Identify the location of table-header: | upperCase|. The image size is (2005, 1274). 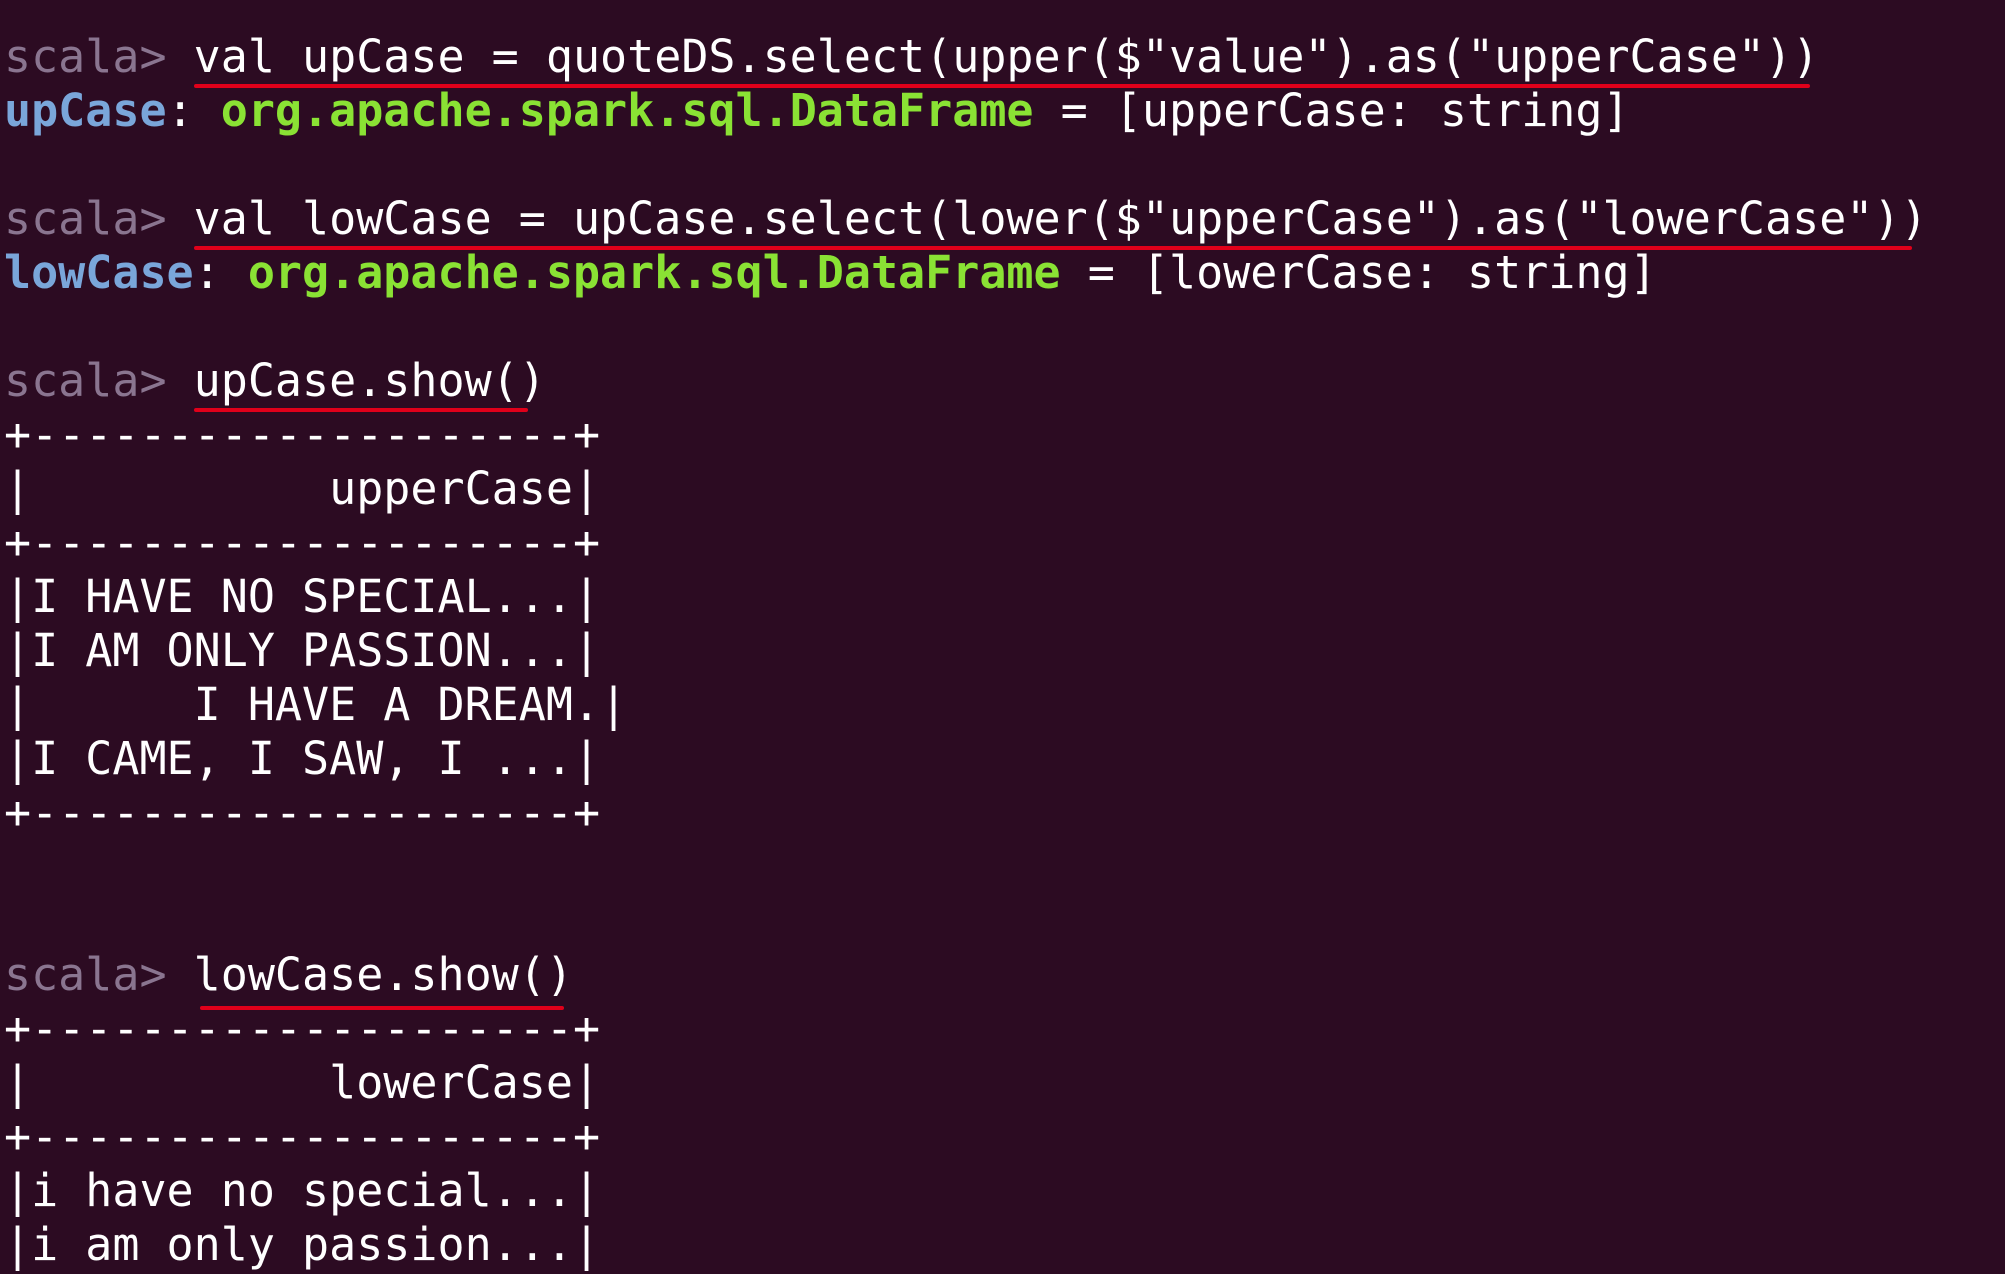
(302, 488).